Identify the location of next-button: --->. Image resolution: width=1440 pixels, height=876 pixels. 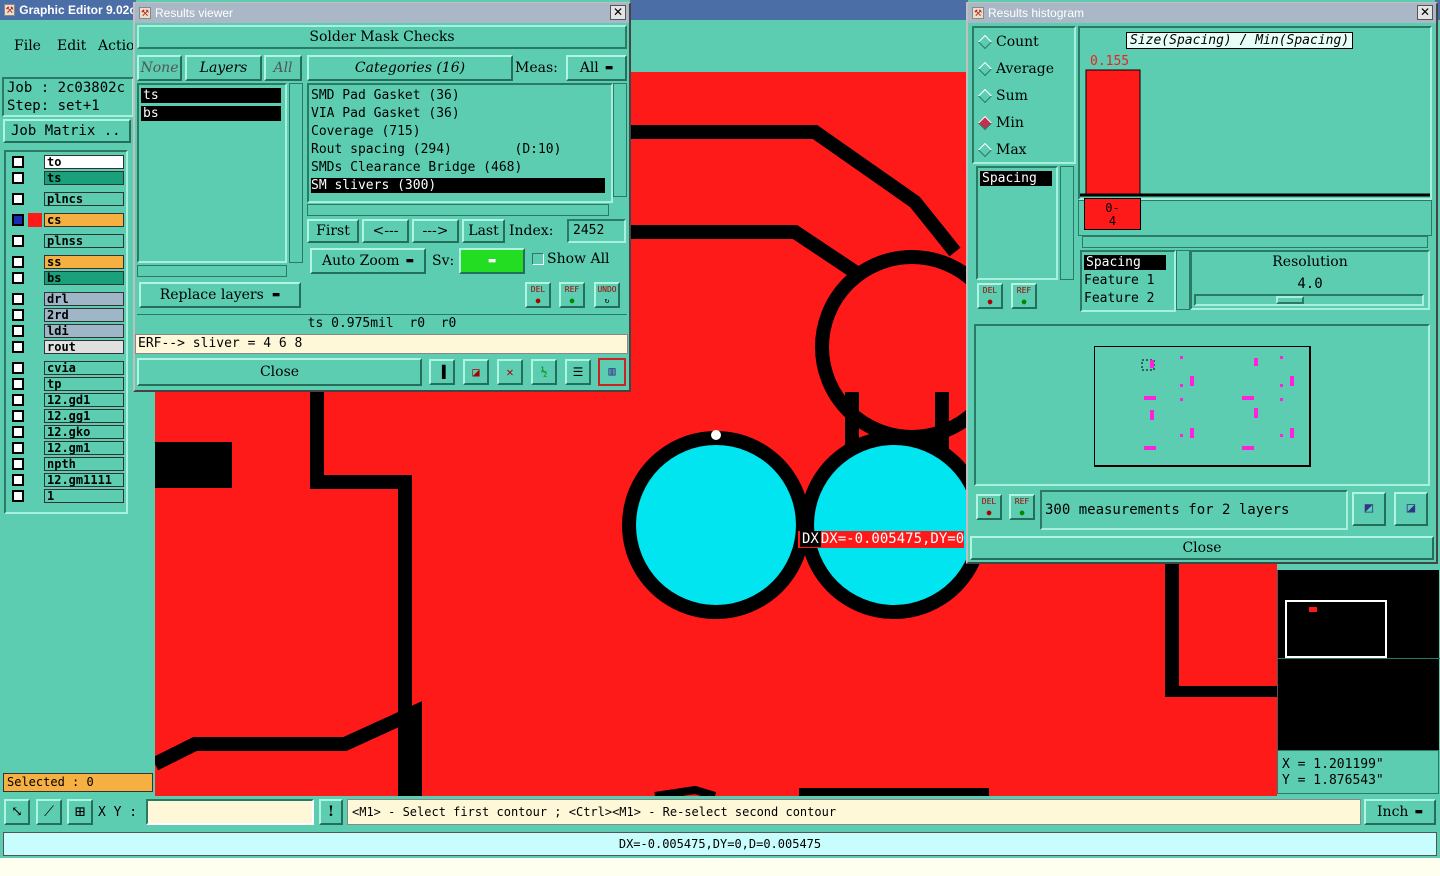
(435, 231).